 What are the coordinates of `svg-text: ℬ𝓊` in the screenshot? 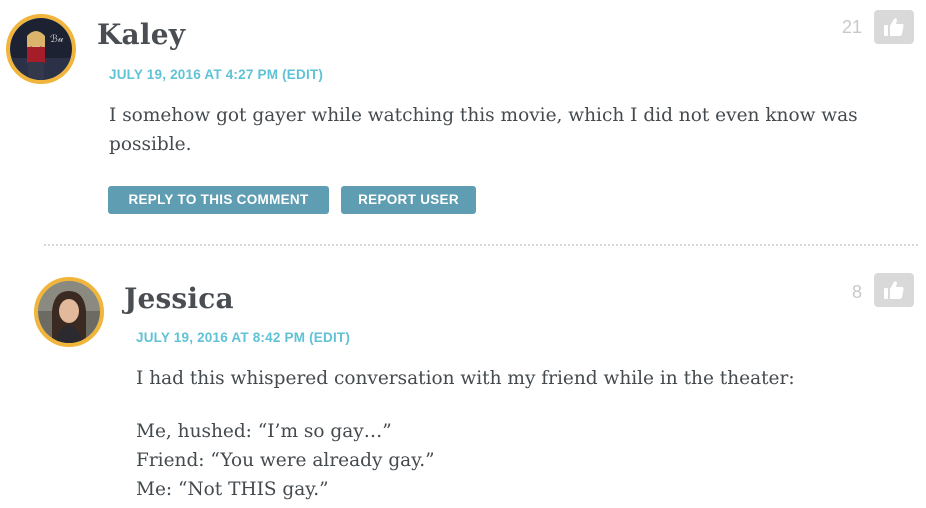 It's located at (57, 39).